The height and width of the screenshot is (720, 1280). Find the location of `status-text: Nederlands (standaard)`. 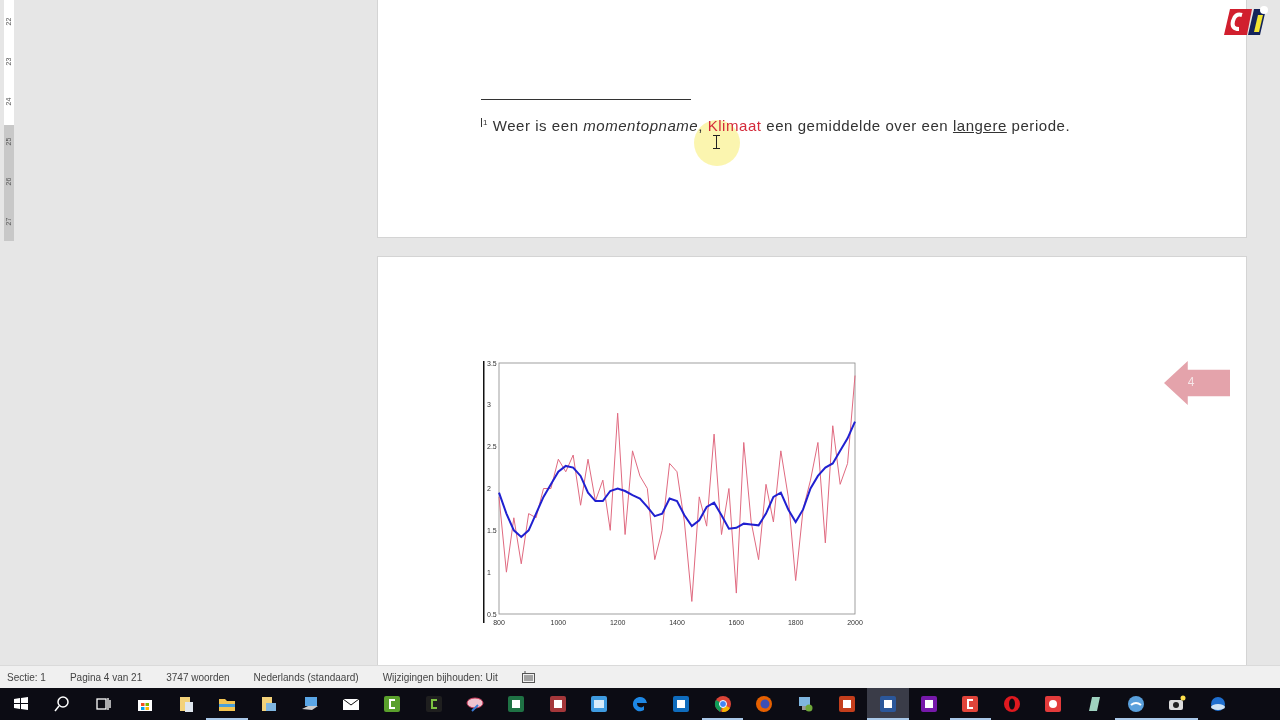

status-text: Nederlands (standaard) is located at coordinates (306, 677).